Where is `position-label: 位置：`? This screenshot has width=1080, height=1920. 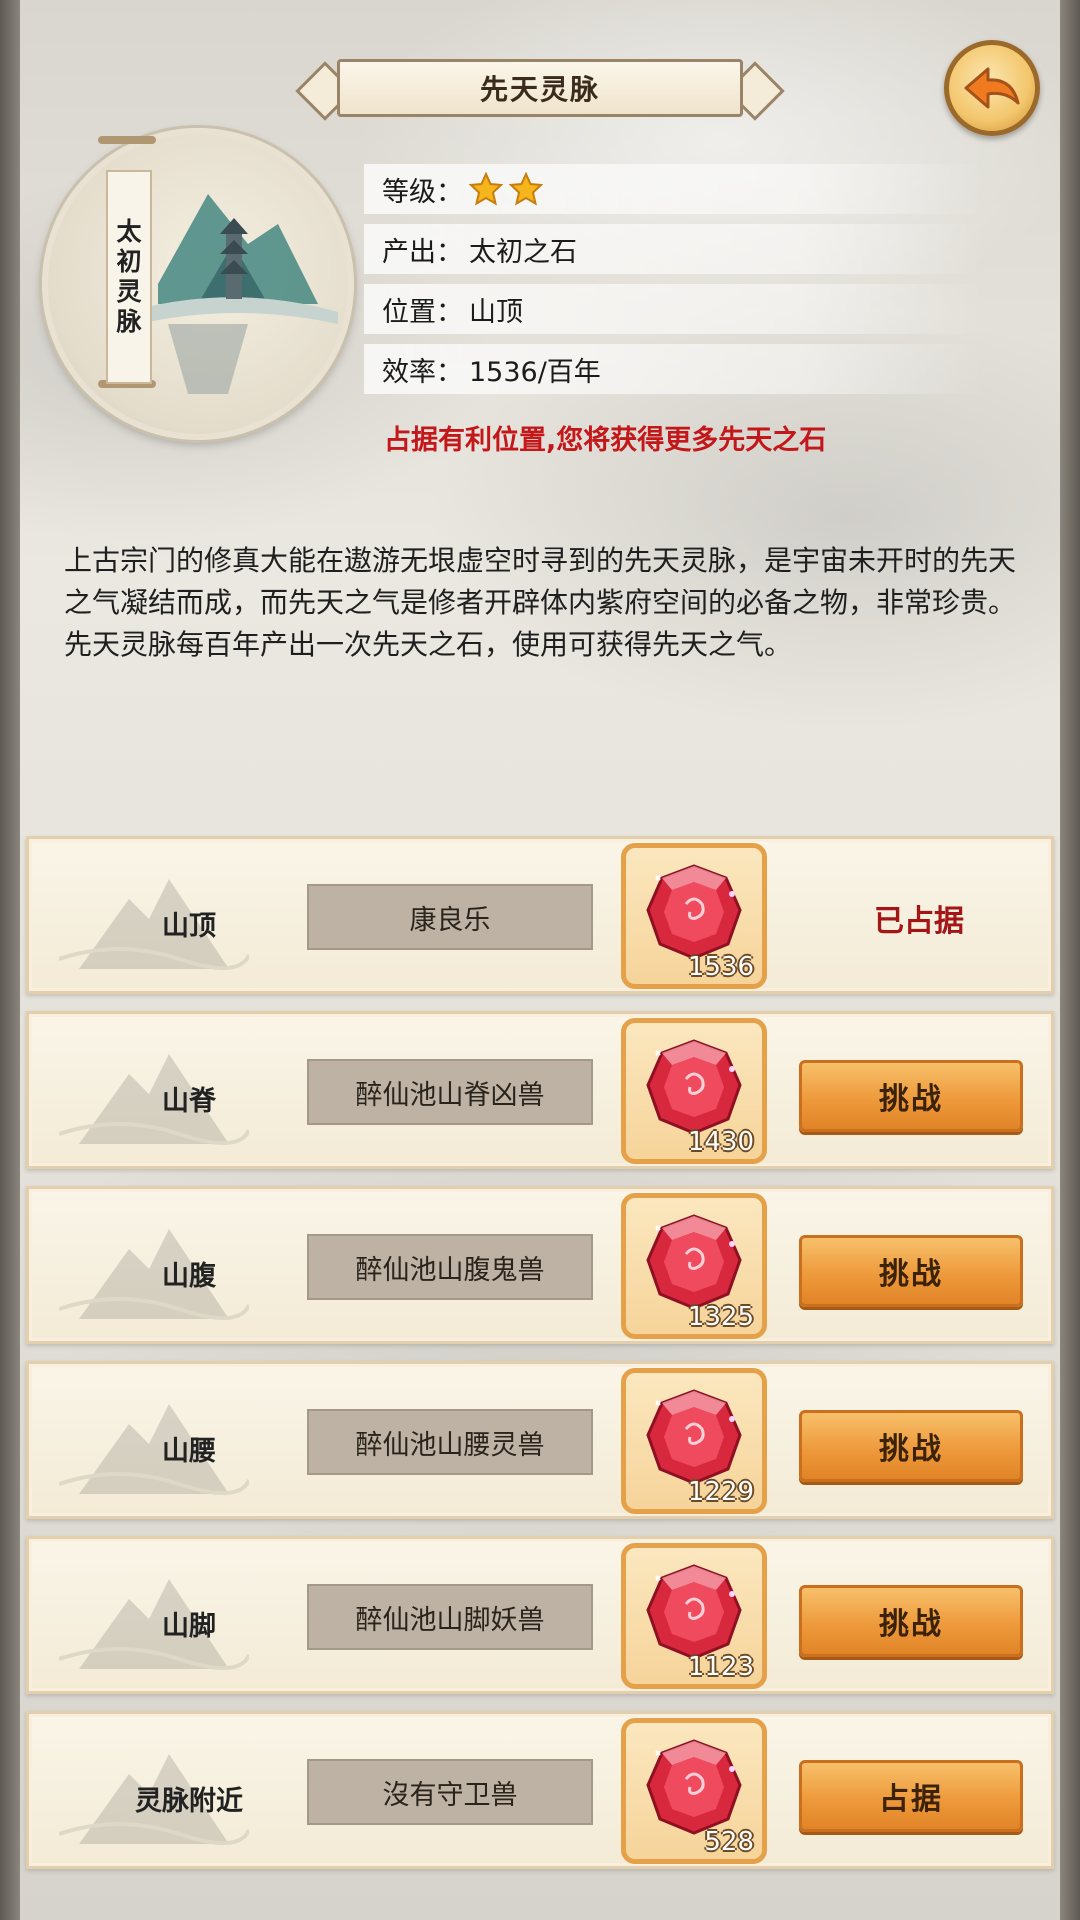 position-label: 位置： is located at coordinates (422, 312).